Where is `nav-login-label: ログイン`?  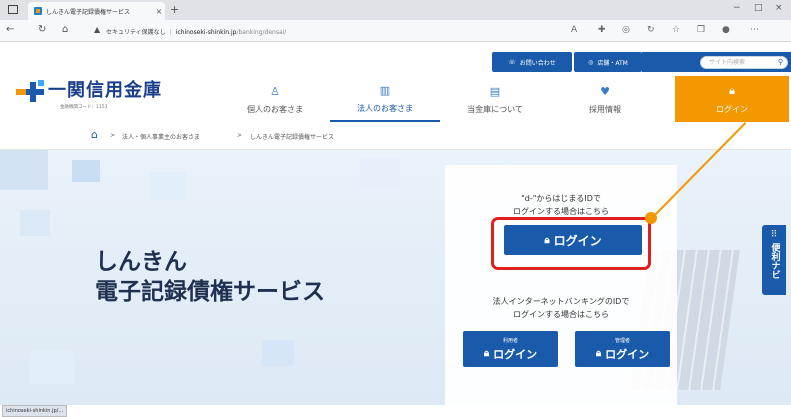
nav-login-label: ログイン is located at coordinates (732, 109).